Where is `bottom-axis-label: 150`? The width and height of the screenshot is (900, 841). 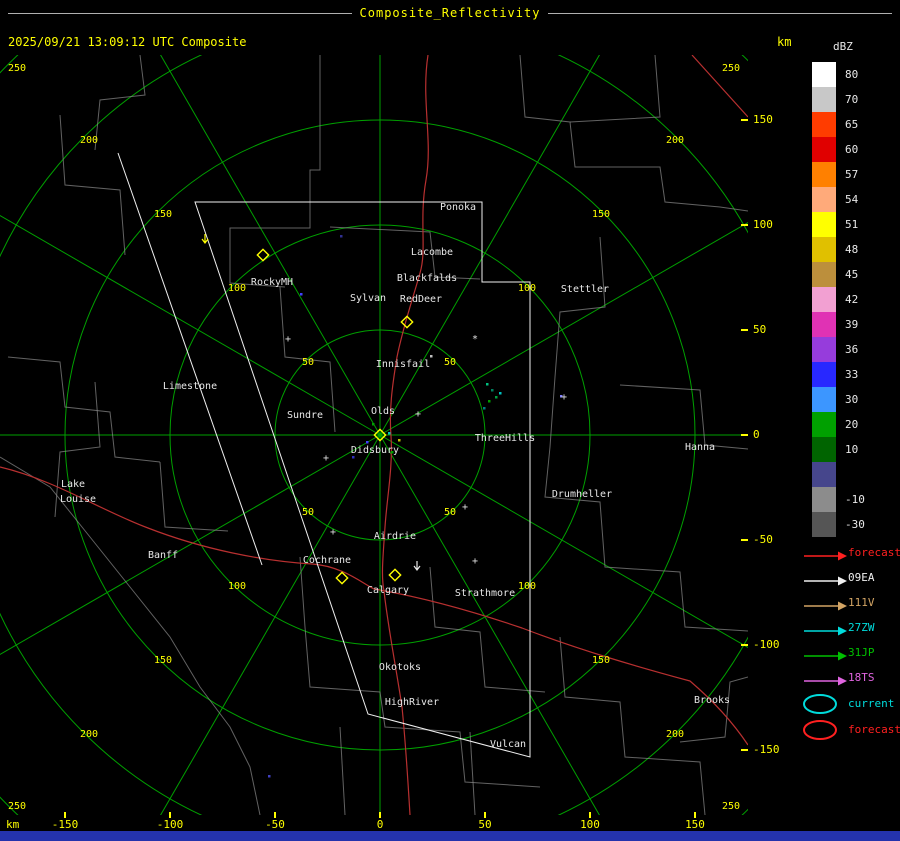 bottom-axis-label: 150 is located at coordinates (695, 824).